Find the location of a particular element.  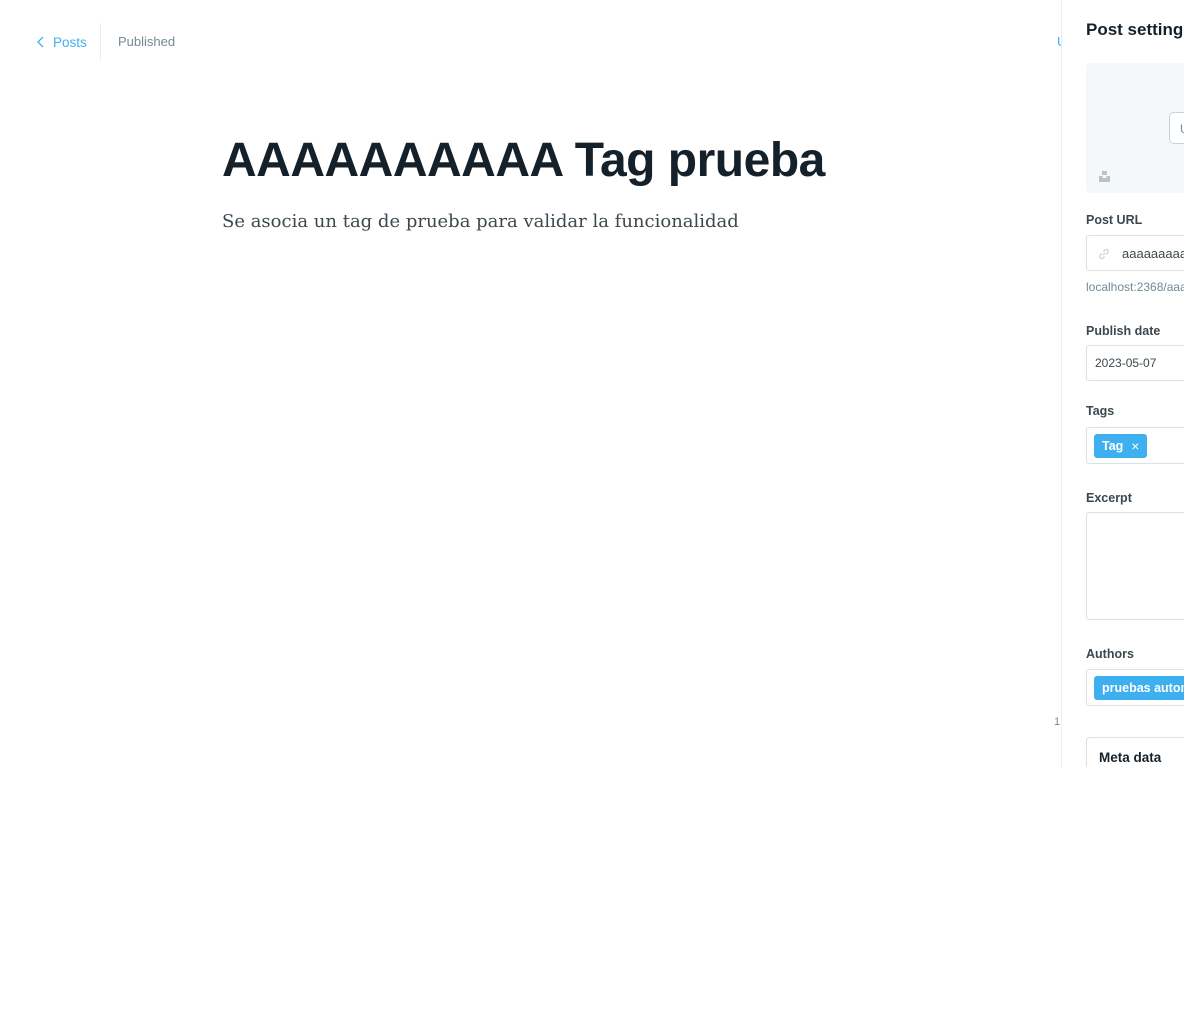

tags-label: Tags is located at coordinates (1100, 411).